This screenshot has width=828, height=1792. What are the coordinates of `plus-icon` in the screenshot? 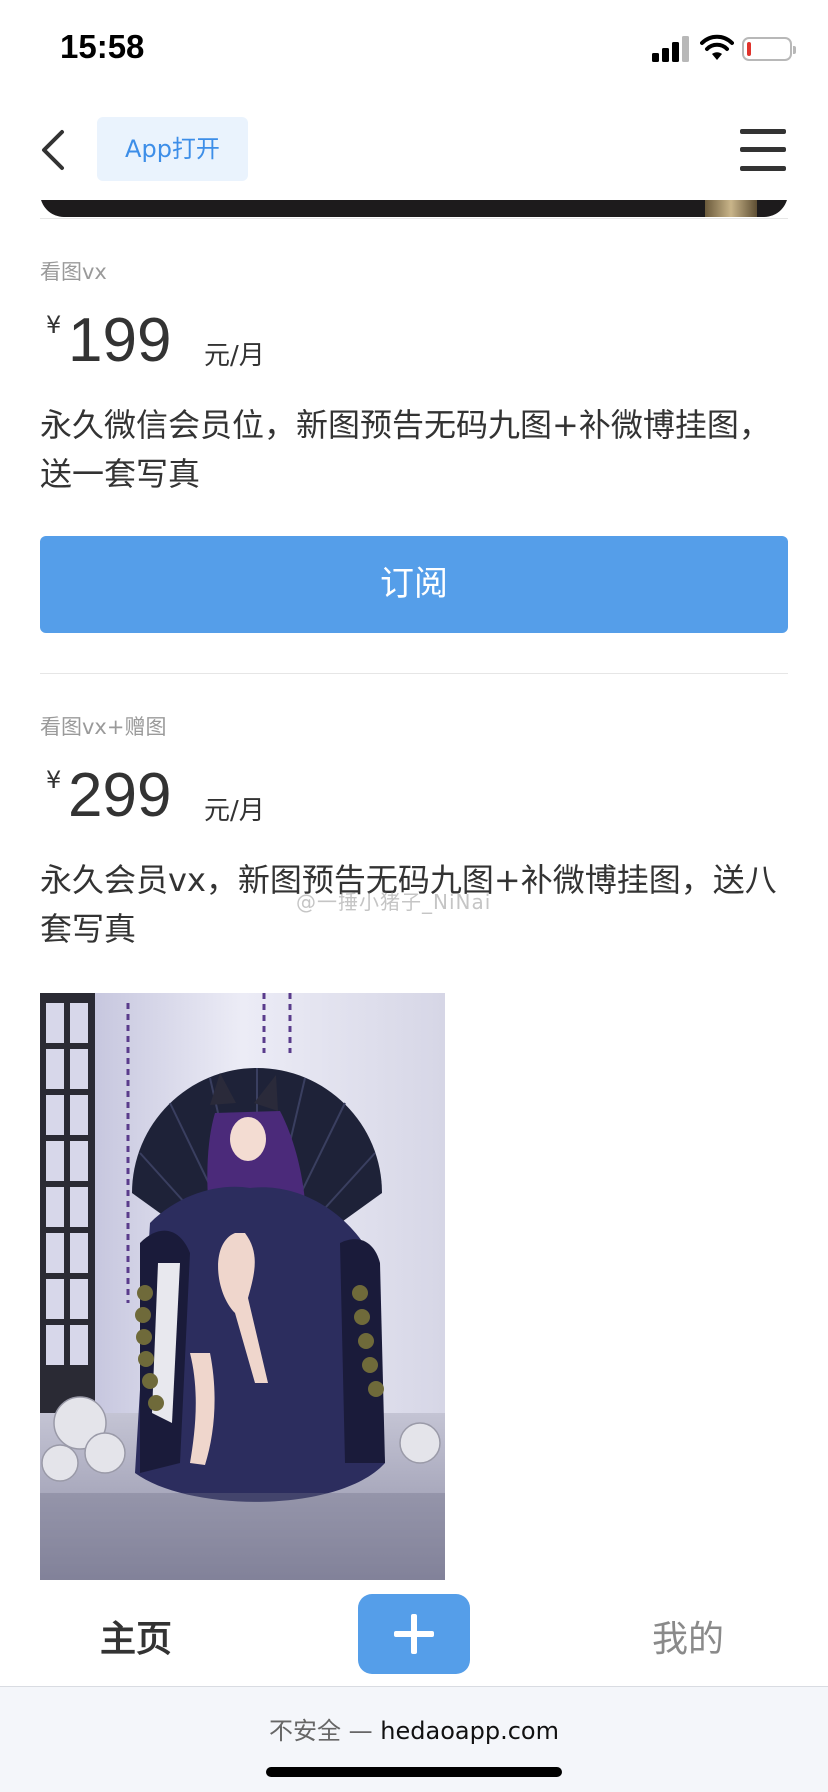 It's located at (414, 1634).